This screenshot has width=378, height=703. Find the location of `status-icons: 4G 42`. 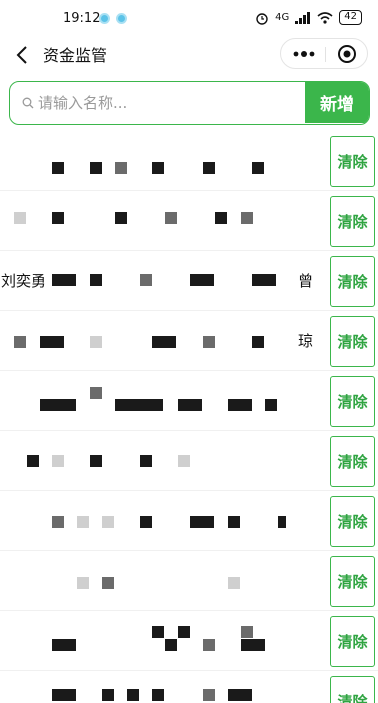

status-icons: 4G 42 is located at coordinates (308, 17).